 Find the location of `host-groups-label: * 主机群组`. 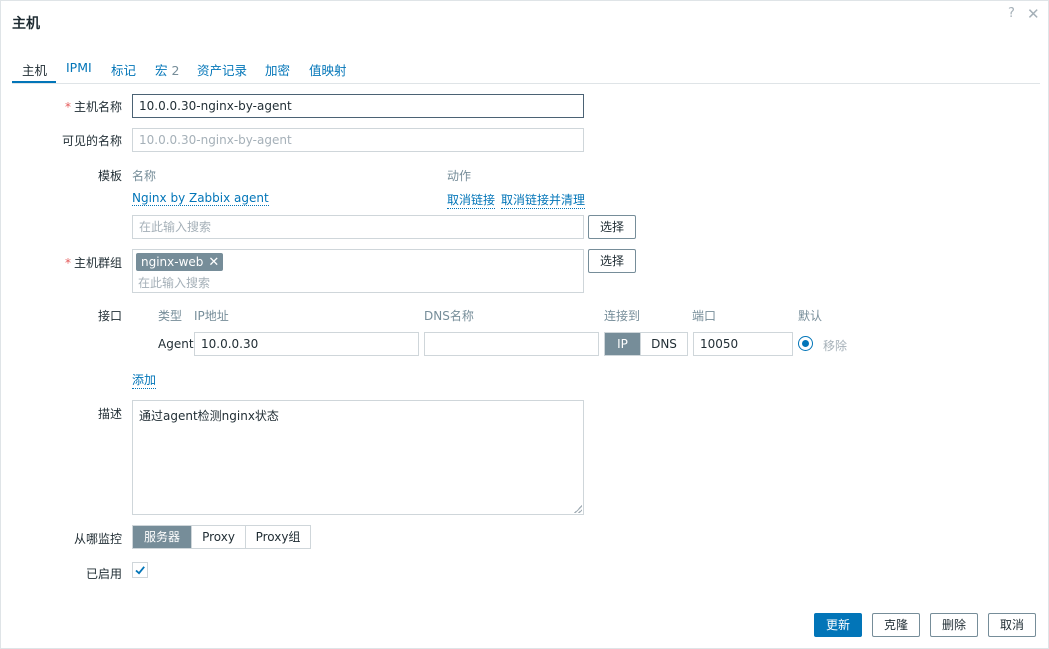

host-groups-label: * 主机群组 is located at coordinates (93, 263).